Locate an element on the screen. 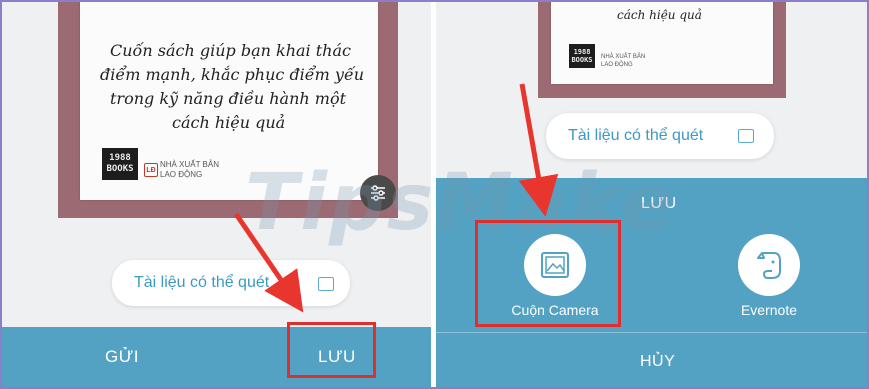 The width and height of the screenshot is (869, 389). script-line-3: trong kỹ năng điều hành một is located at coordinates (228, 98).